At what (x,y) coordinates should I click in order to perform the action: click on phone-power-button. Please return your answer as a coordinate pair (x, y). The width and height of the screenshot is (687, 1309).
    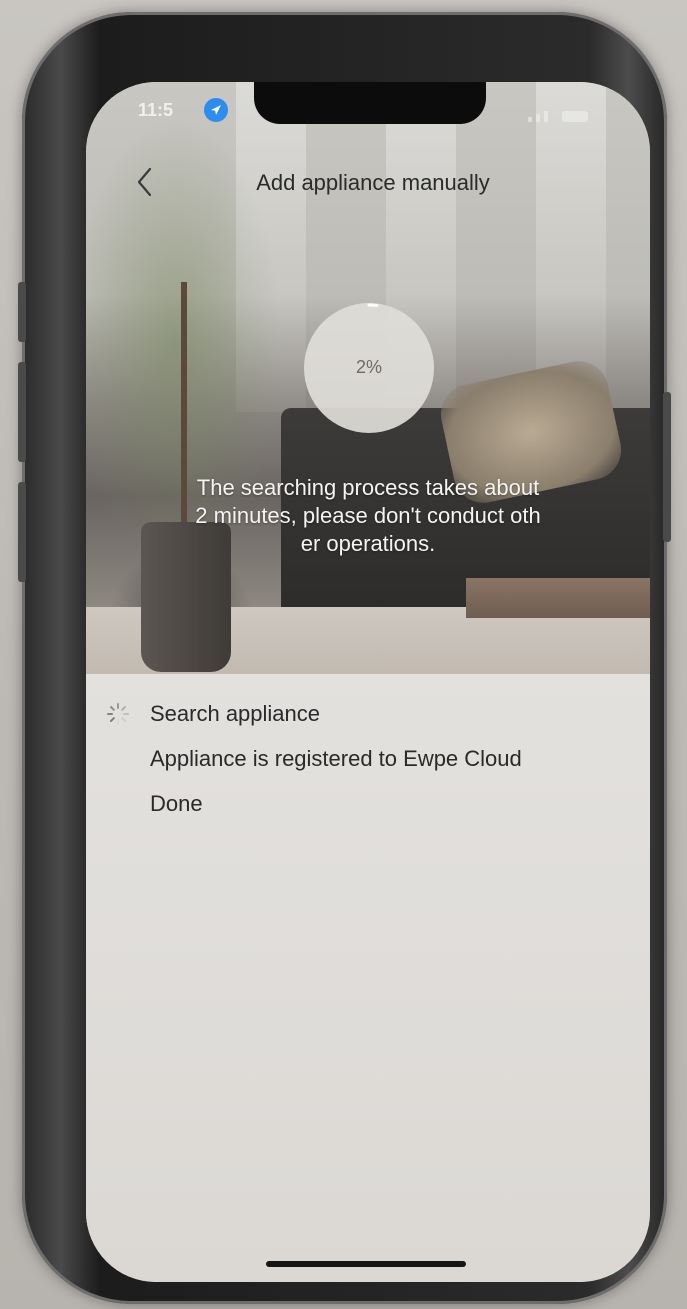
    Looking at the image, I should click on (667, 467).